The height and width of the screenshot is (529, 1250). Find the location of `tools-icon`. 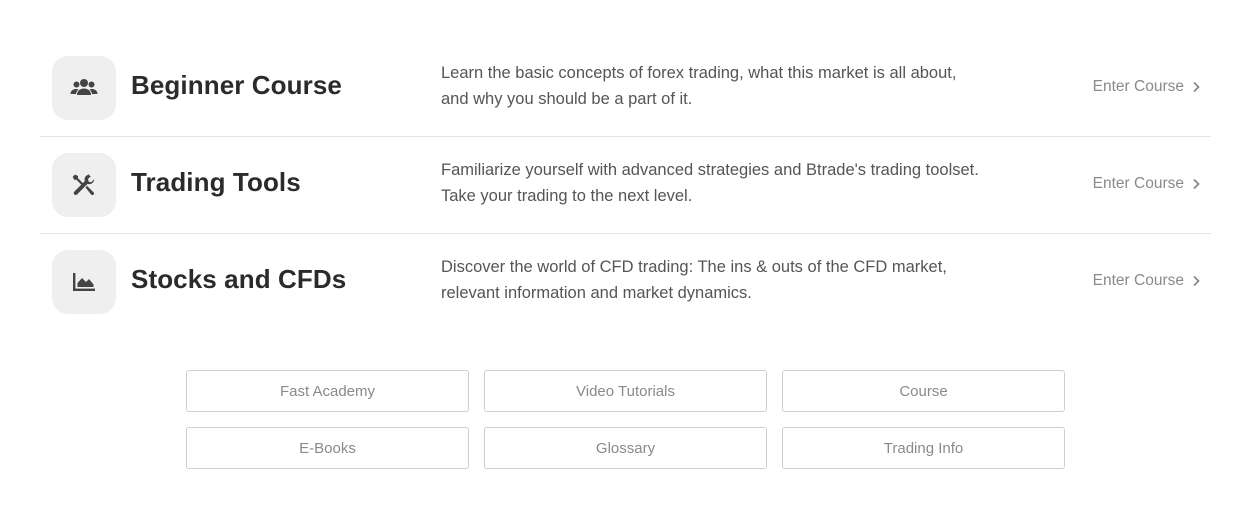

tools-icon is located at coordinates (84, 185).